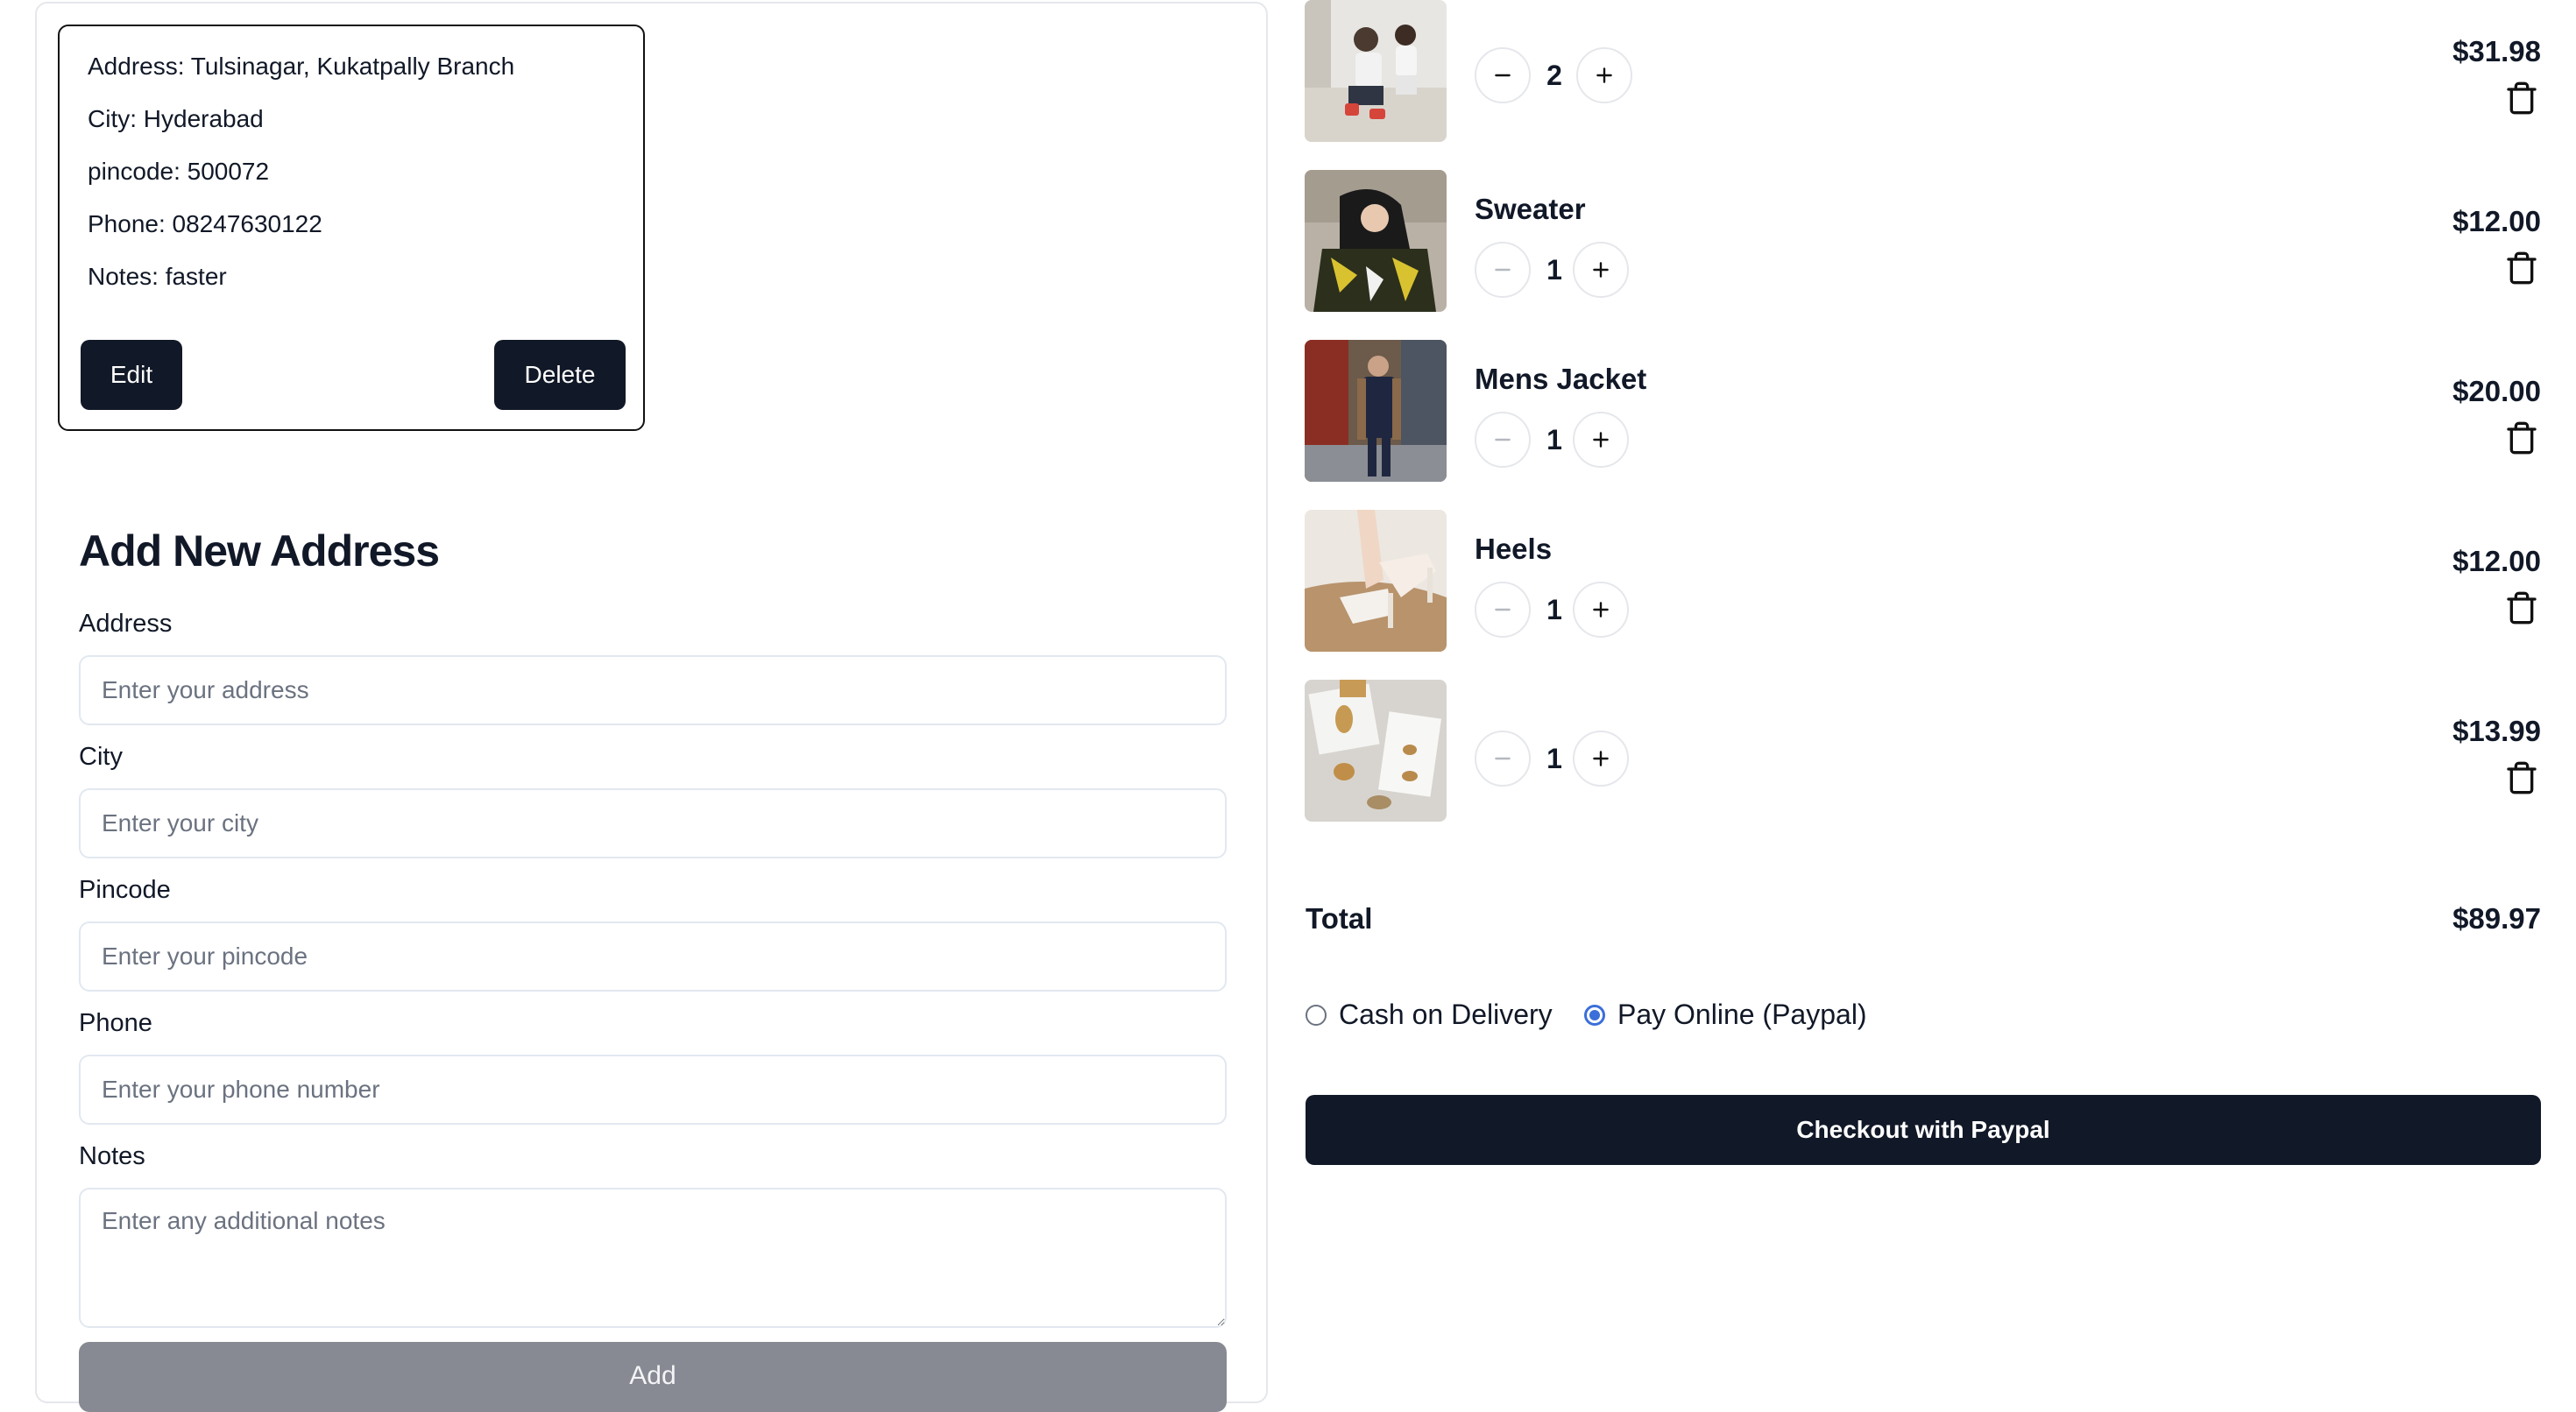  I want to click on saved-phone-line: Phone: 08247630122, so click(205, 224).